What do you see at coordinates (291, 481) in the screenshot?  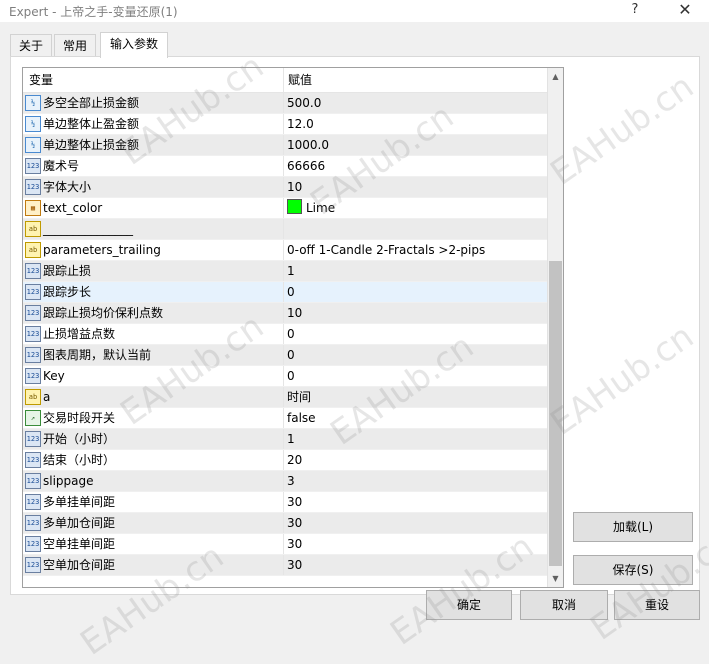 I see `param-value: 3` at bounding box center [291, 481].